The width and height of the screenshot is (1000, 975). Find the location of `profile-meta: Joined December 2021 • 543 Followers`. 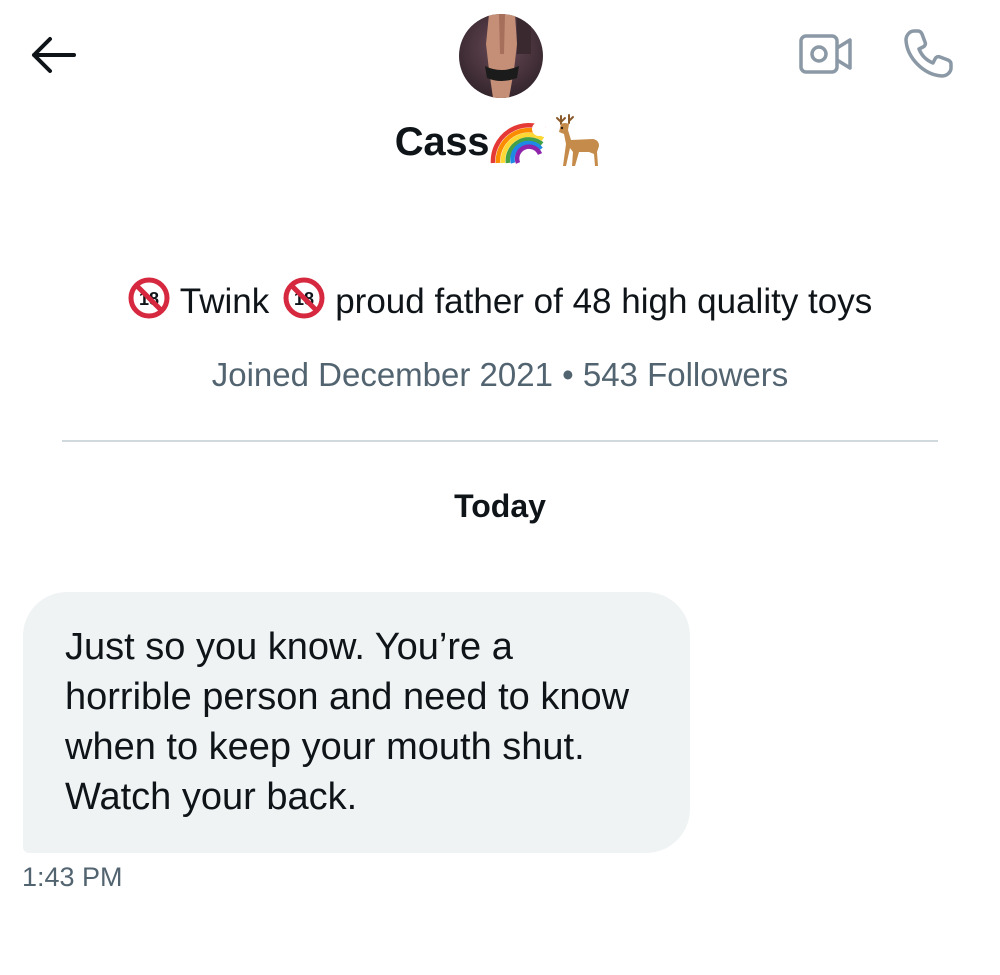

profile-meta: Joined December 2021 • 543 Followers is located at coordinates (500, 378).